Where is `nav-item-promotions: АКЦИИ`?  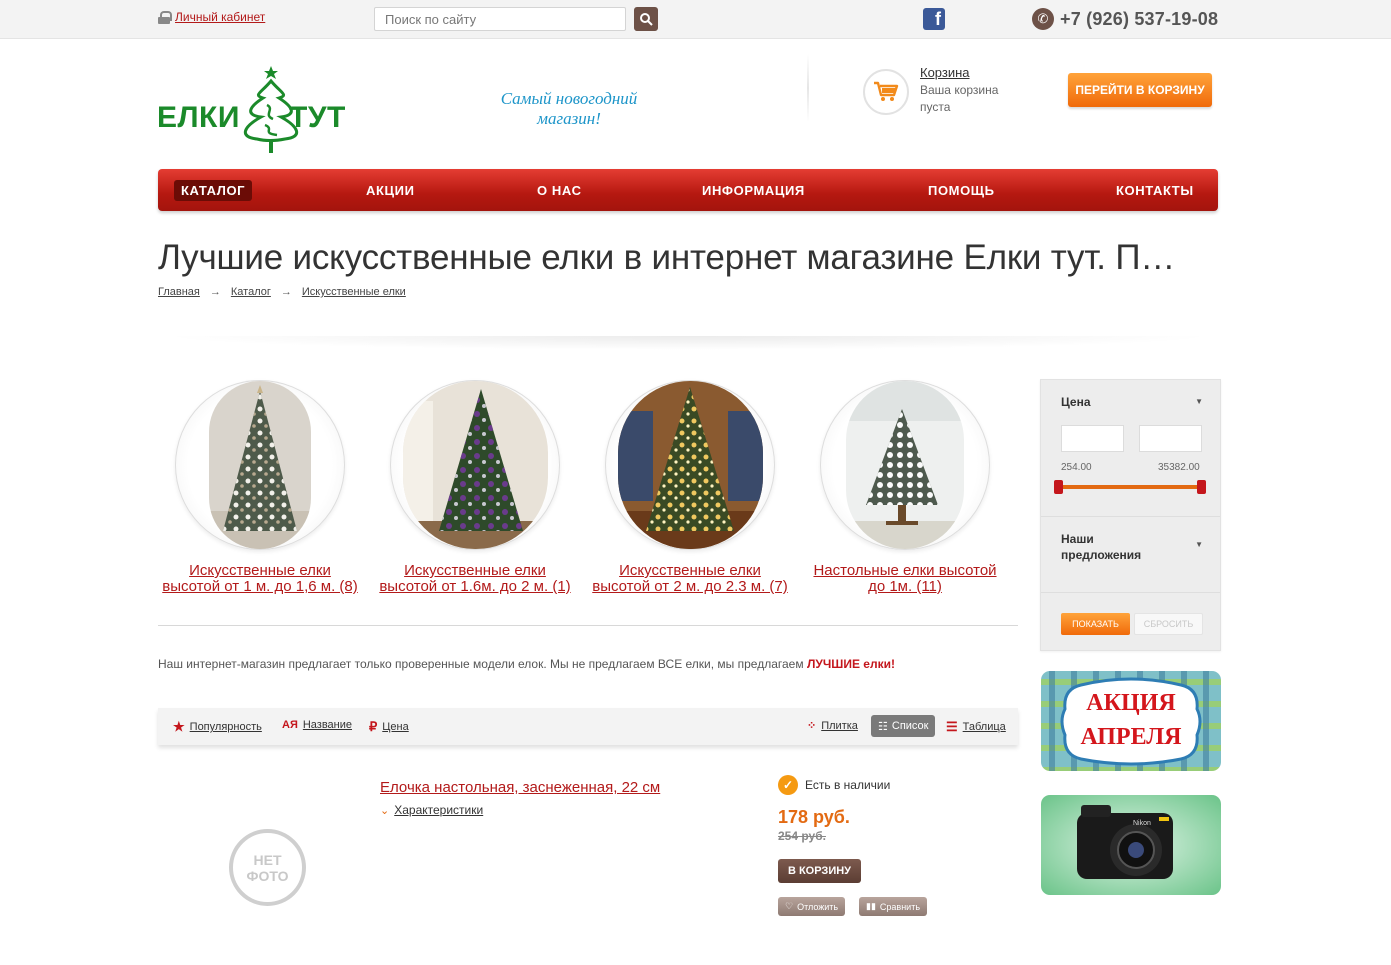
nav-item-promotions: АКЦИИ is located at coordinates (390, 190).